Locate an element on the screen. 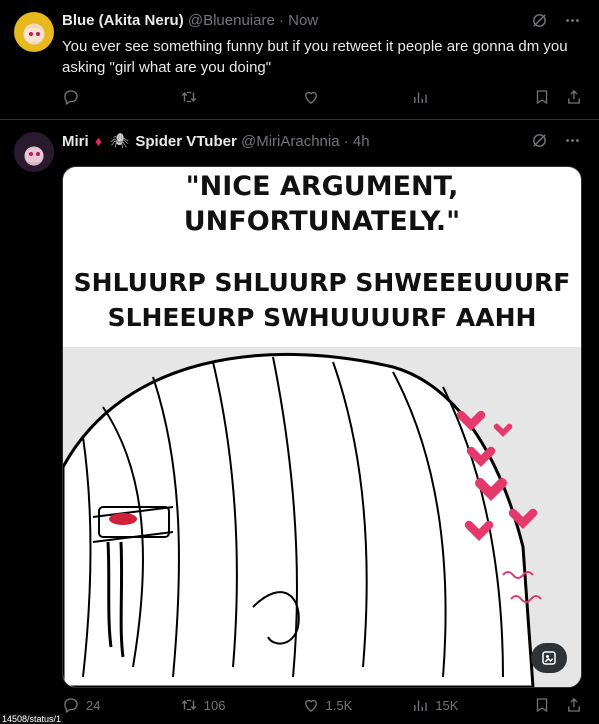 The width and height of the screenshot is (599, 724). action-bar is located at coordinates (322, 97).